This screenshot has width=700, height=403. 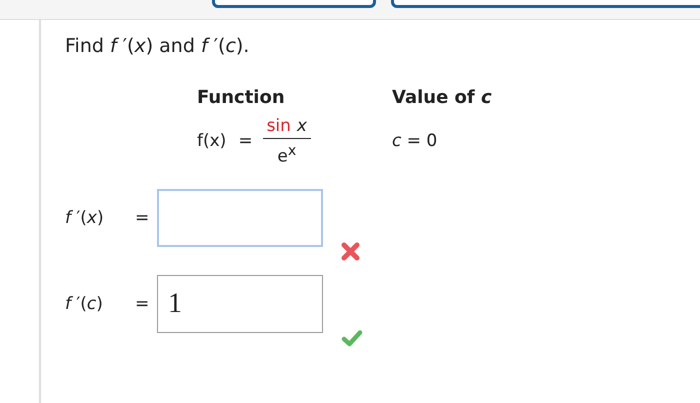 What do you see at coordinates (301, 126) in the screenshot?
I see `numerator-variable: x` at bounding box center [301, 126].